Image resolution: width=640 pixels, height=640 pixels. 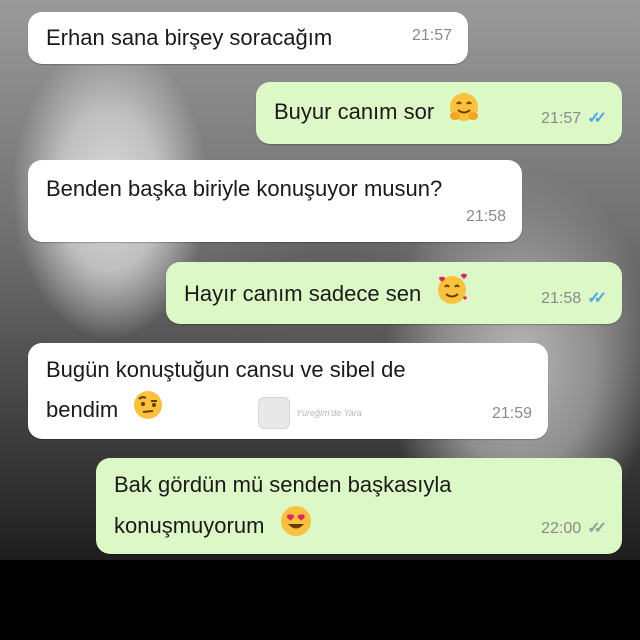 What do you see at coordinates (244, 188) in the screenshot?
I see `message-text: Benden başka biriyle konuşuyor musun?` at bounding box center [244, 188].